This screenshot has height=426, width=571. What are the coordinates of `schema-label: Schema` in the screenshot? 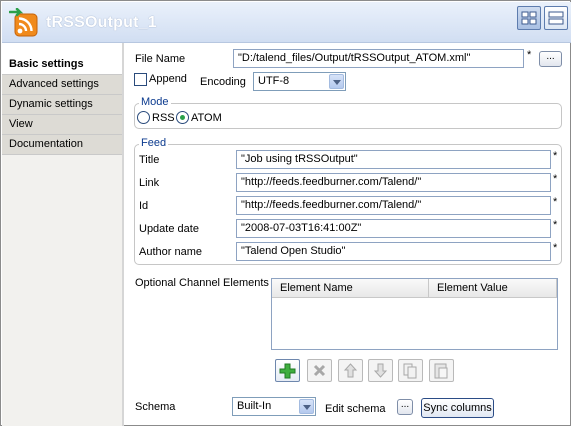 It's located at (155, 407).